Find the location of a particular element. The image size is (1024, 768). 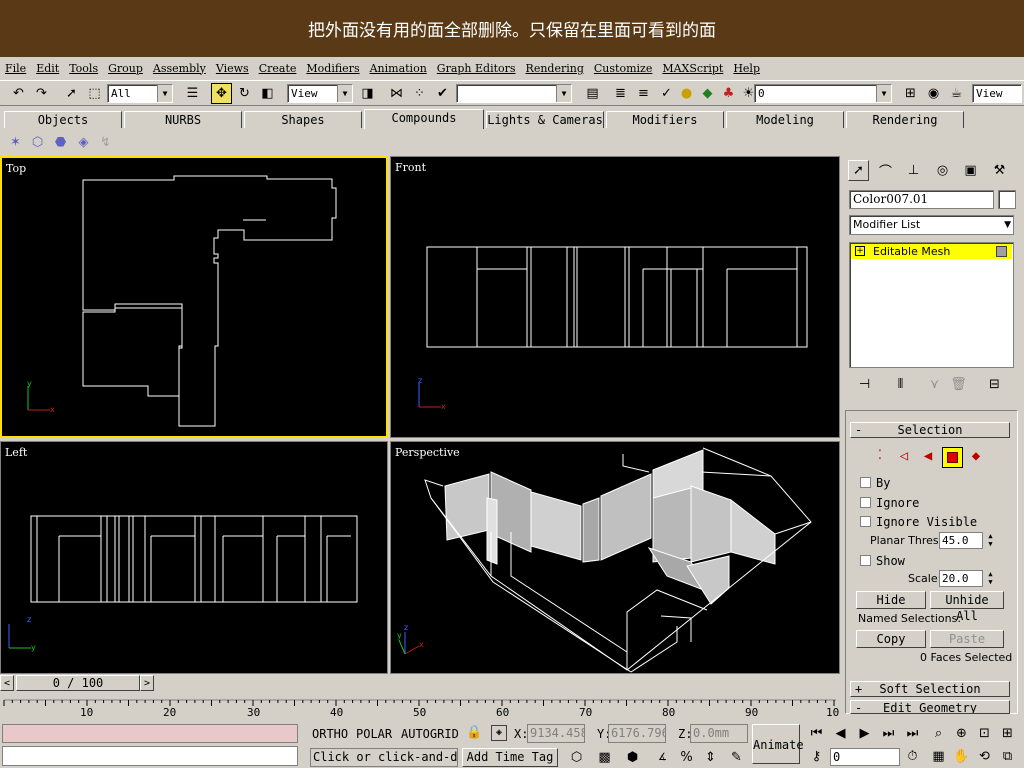

hide-button: Hide is located at coordinates (891, 600).